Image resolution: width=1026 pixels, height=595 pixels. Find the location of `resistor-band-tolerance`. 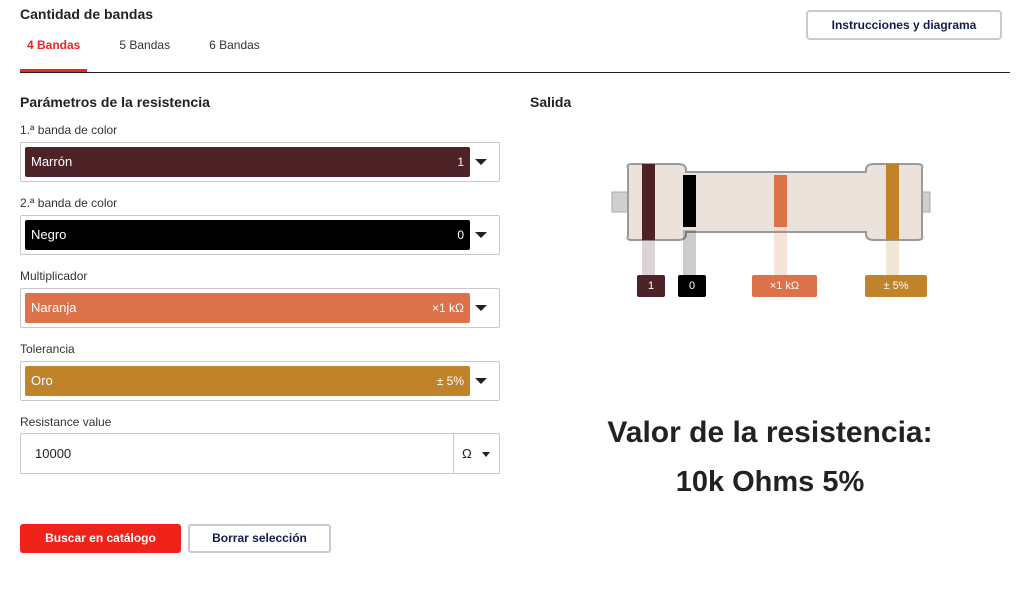

resistor-band-tolerance is located at coordinates (892, 202).